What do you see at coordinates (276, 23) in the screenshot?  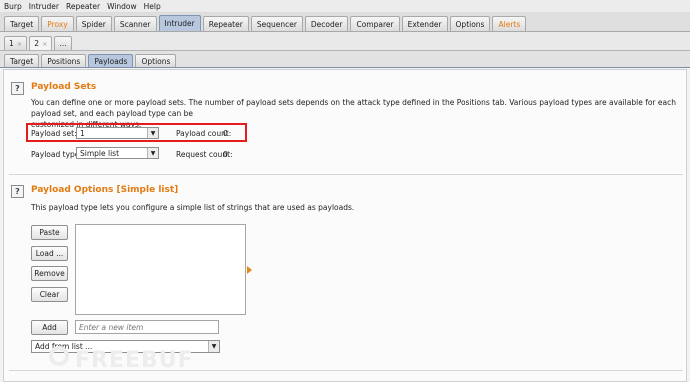 I see `tab-sequencer: Sequencer` at bounding box center [276, 23].